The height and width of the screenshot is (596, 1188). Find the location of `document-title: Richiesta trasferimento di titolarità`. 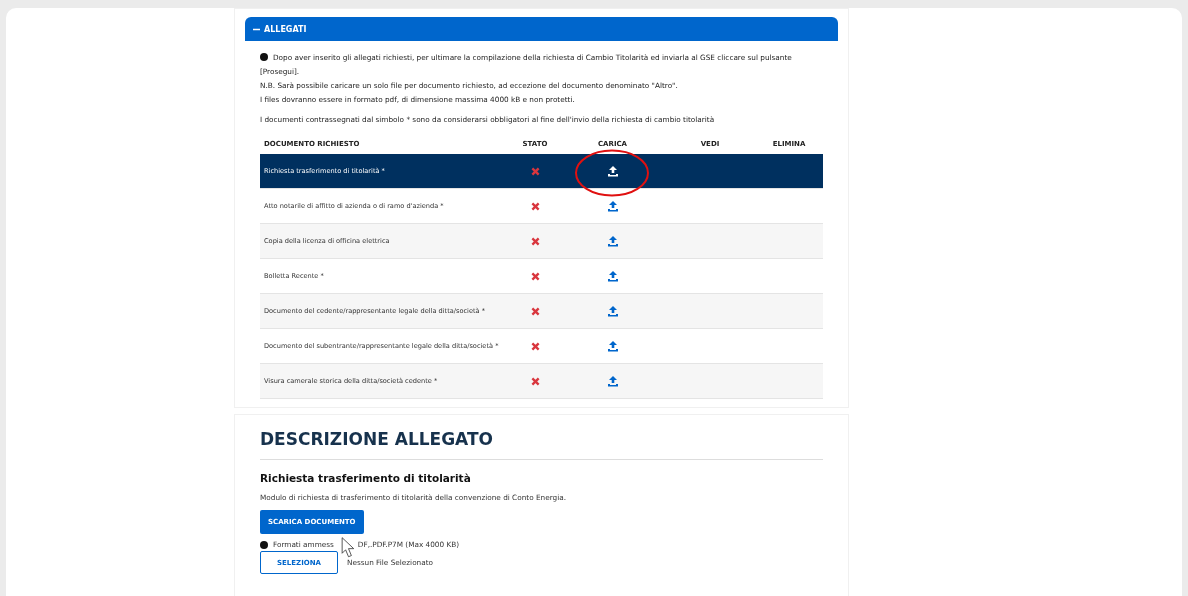

document-title: Richiesta trasferimento di titolarità is located at coordinates (366, 478).